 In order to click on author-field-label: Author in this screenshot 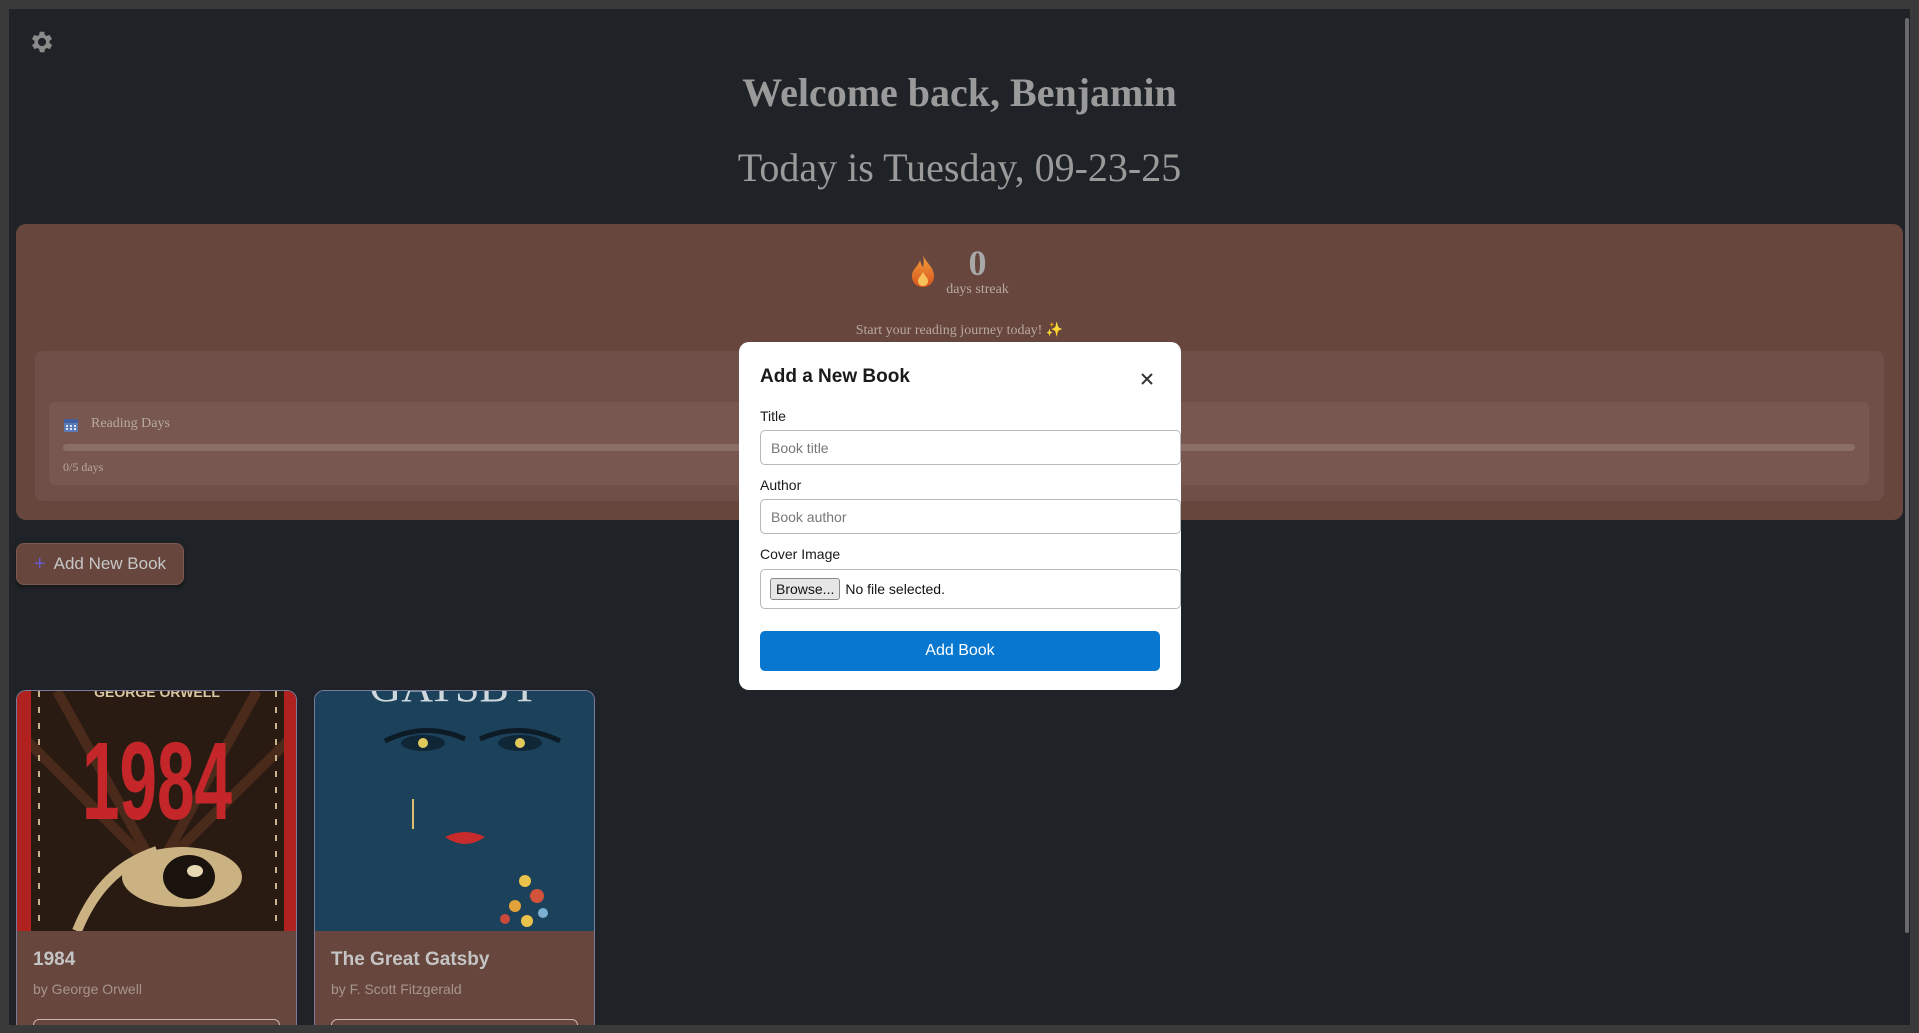, I will do `click(781, 485)`.